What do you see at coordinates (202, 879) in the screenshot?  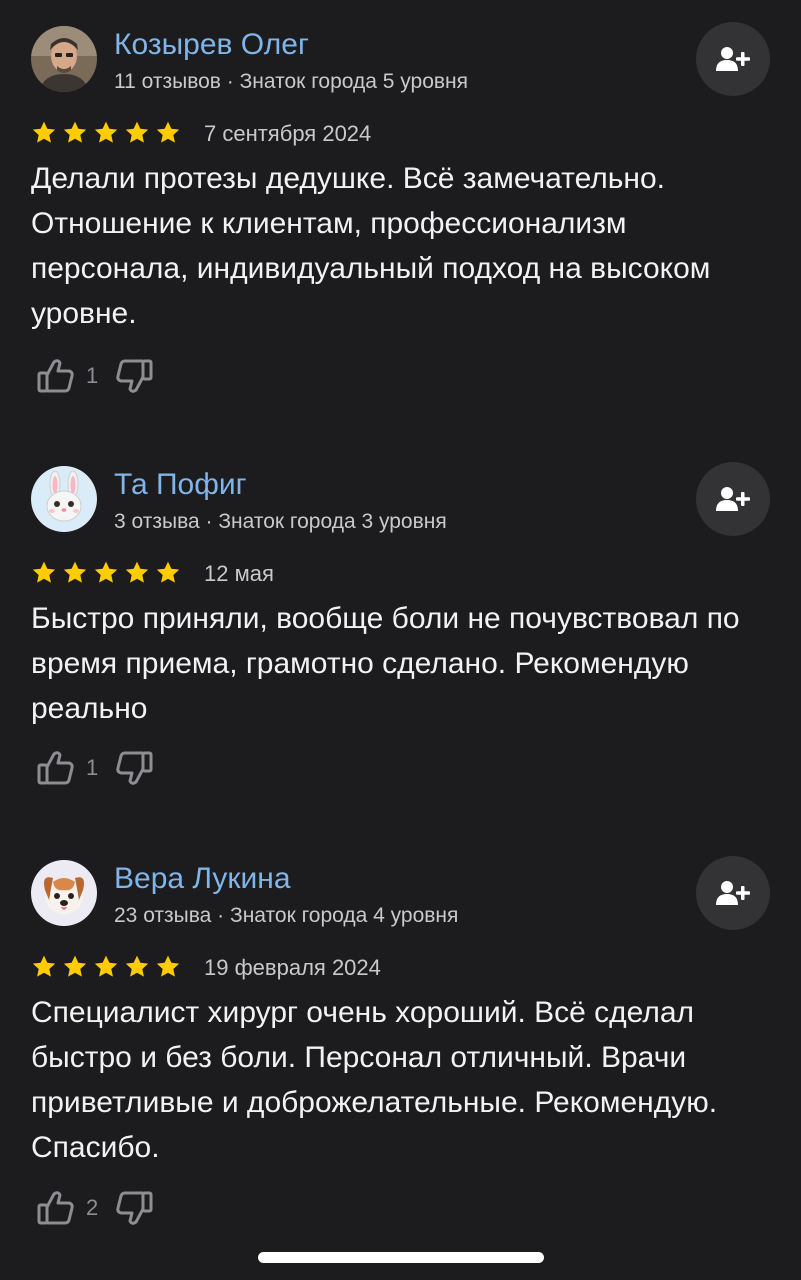 I see `author-name: Вера Лукина` at bounding box center [202, 879].